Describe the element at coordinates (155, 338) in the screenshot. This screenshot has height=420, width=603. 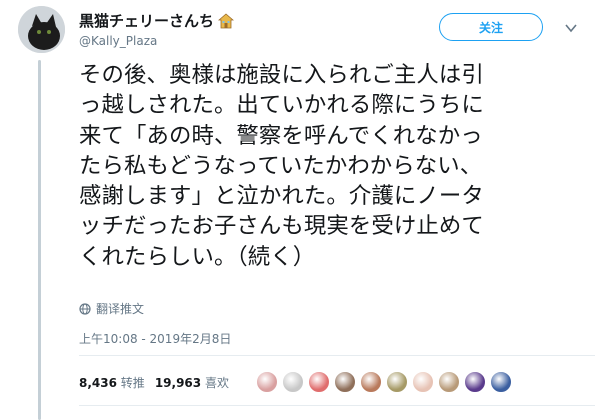
I see `tweet-timestamp: 上午10:08 - 2019年2月8日` at that location.